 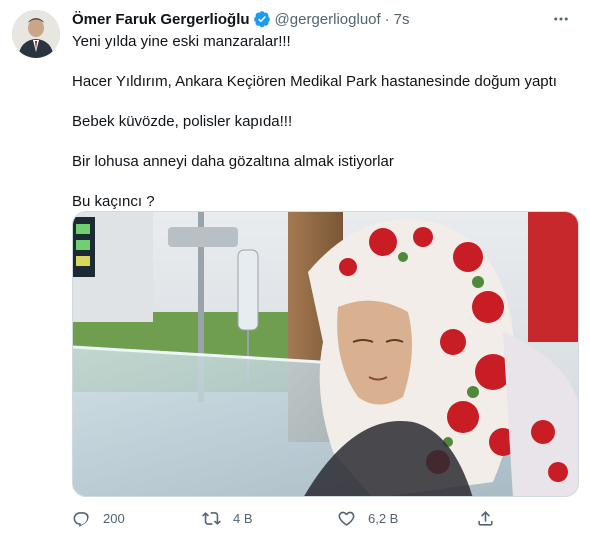 What do you see at coordinates (402, 19) in the screenshot?
I see `tweet-timestamp: 7s` at bounding box center [402, 19].